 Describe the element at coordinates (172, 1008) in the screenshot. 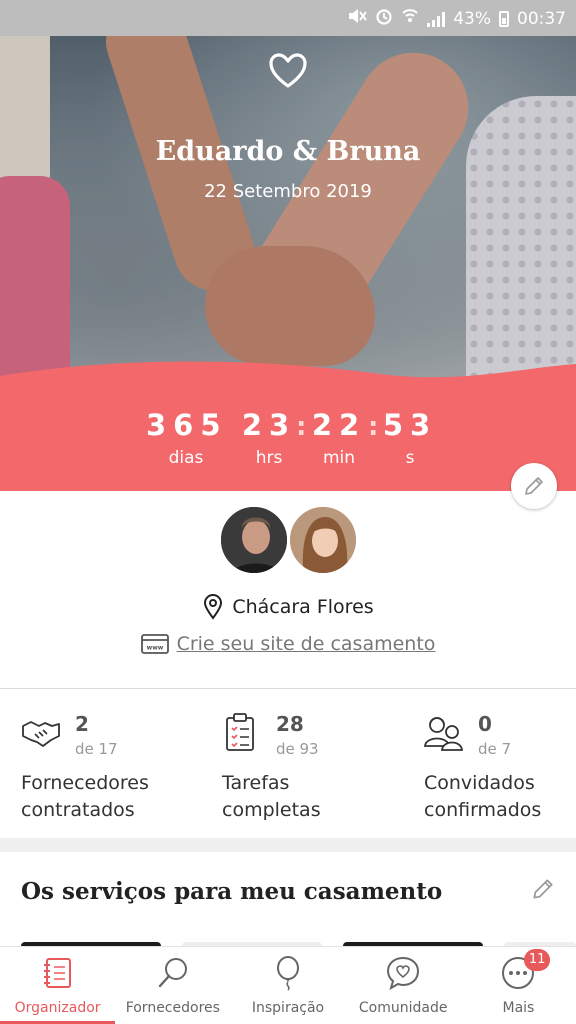

I see `nav-label: Fornecedores` at that location.